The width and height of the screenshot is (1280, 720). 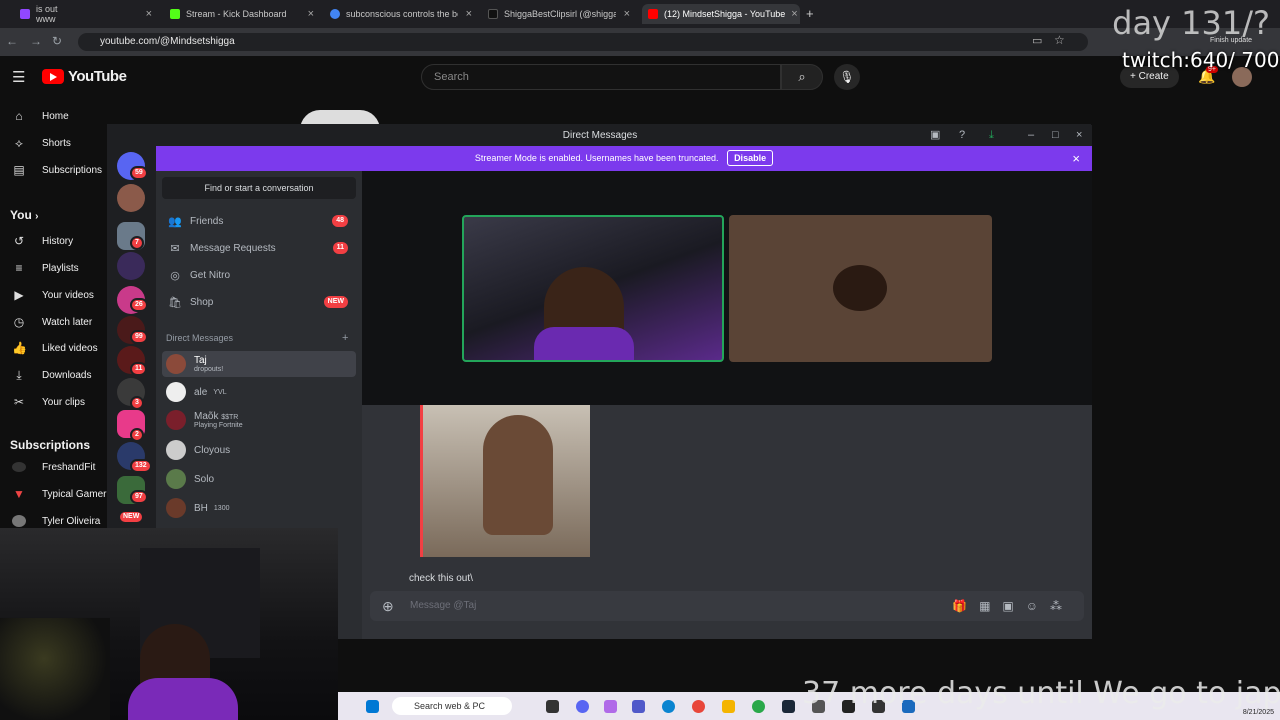 I want to click on nav-friends: 👥 Friends 48, so click(x=259, y=221).